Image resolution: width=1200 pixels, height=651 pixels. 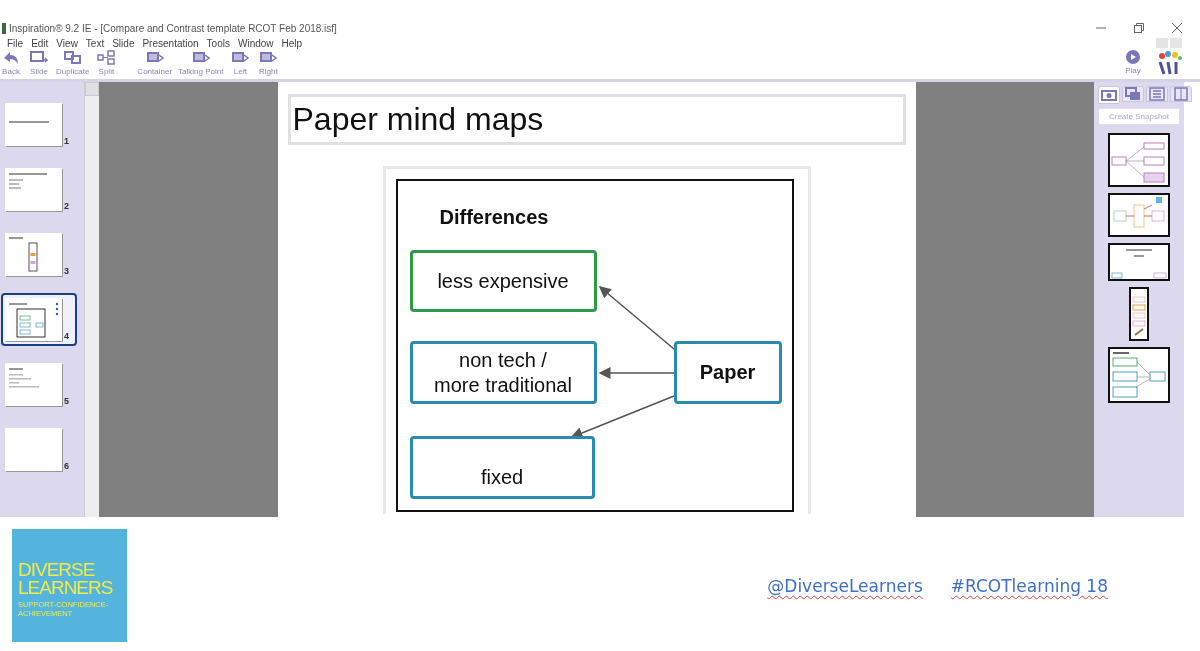 I want to click on camera-tab, so click(x=1109, y=95).